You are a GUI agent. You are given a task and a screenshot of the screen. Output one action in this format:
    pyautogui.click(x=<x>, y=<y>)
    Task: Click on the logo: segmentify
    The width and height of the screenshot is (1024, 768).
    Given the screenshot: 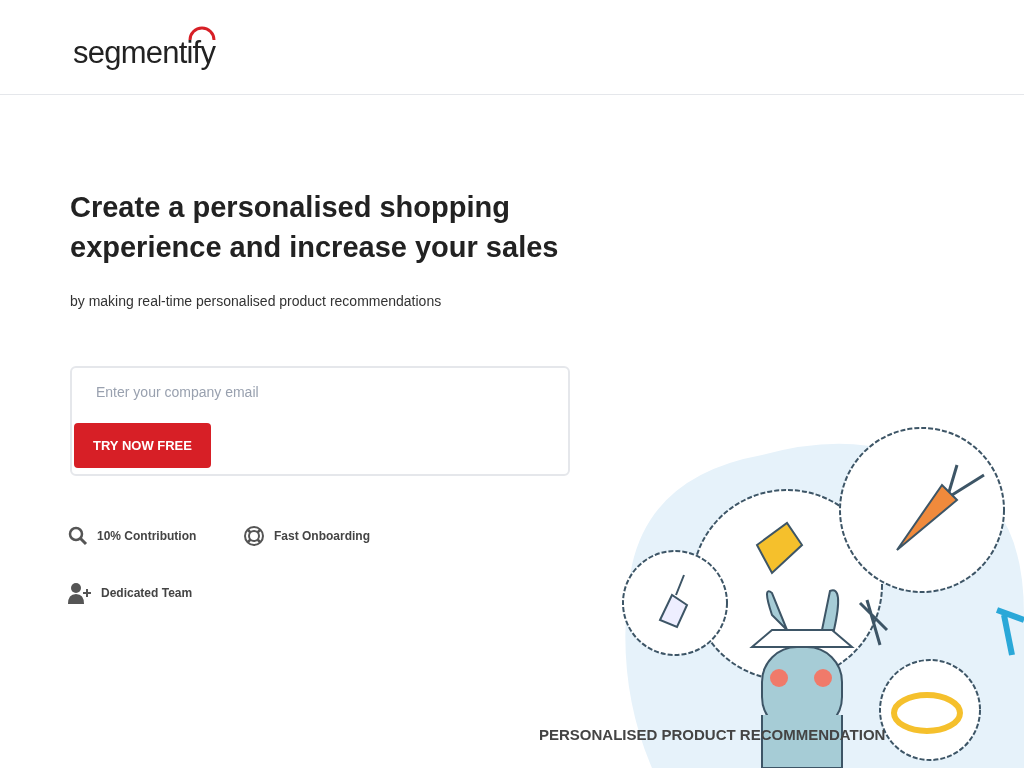 What is the action you would take?
    pyautogui.click(x=145, y=47)
    